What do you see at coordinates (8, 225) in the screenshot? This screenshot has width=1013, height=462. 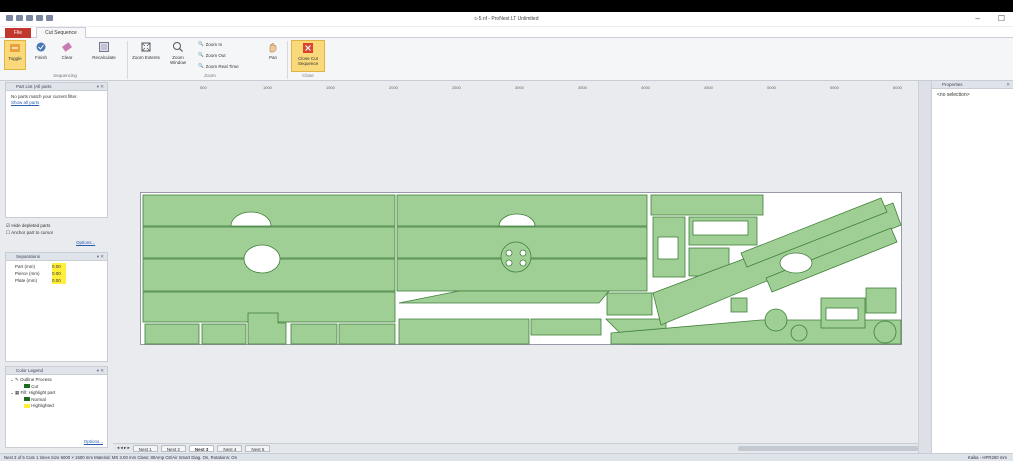 I see `checkbox-checked-icon: ☑` at bounding box center [8, 225].